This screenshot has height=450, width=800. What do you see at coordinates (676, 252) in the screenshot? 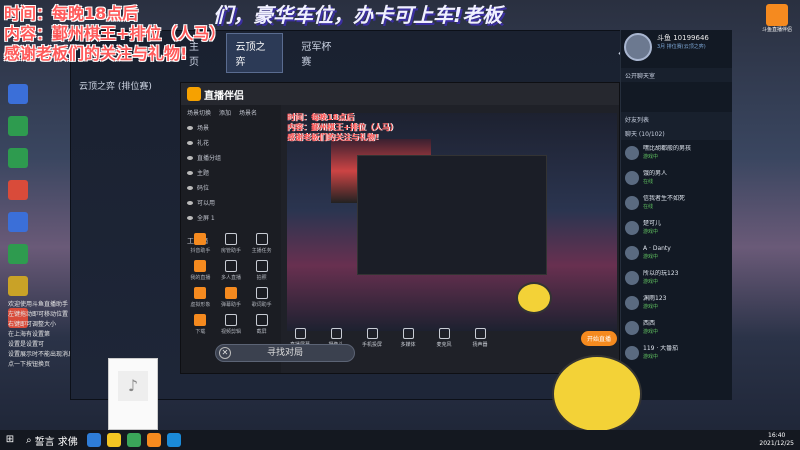
I see `friend-item: A · Danty 游戏中` at bounding box center [676, 252].